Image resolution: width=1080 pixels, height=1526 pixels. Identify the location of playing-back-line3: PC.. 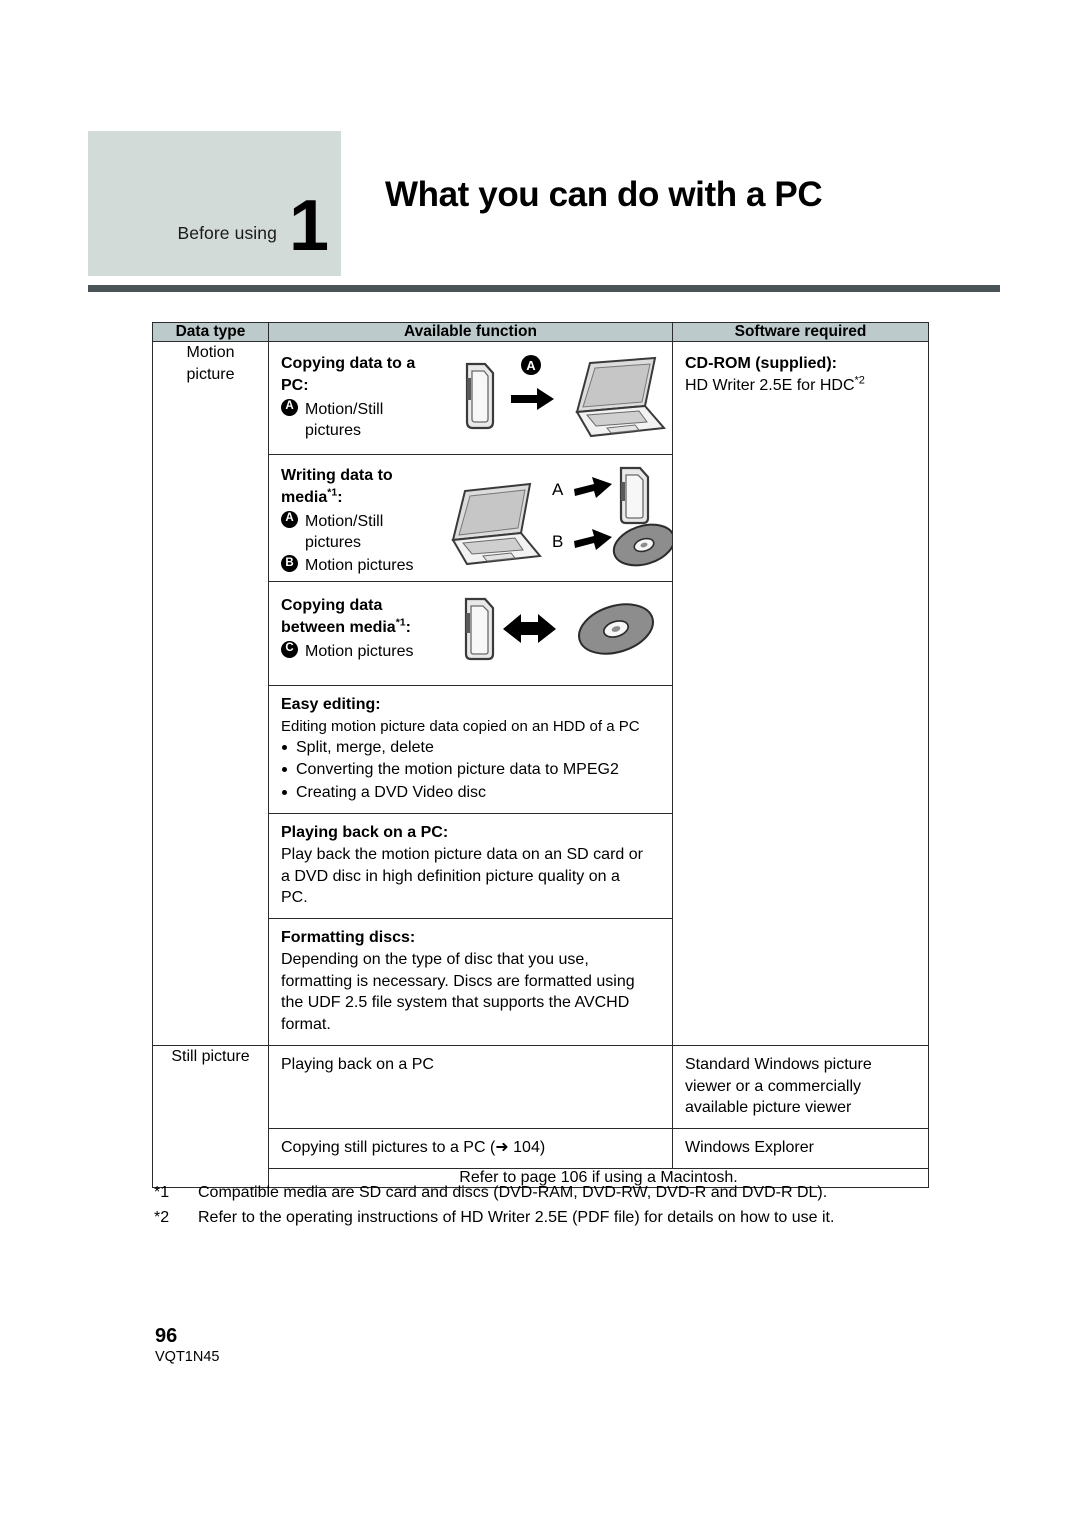
(294, 898).